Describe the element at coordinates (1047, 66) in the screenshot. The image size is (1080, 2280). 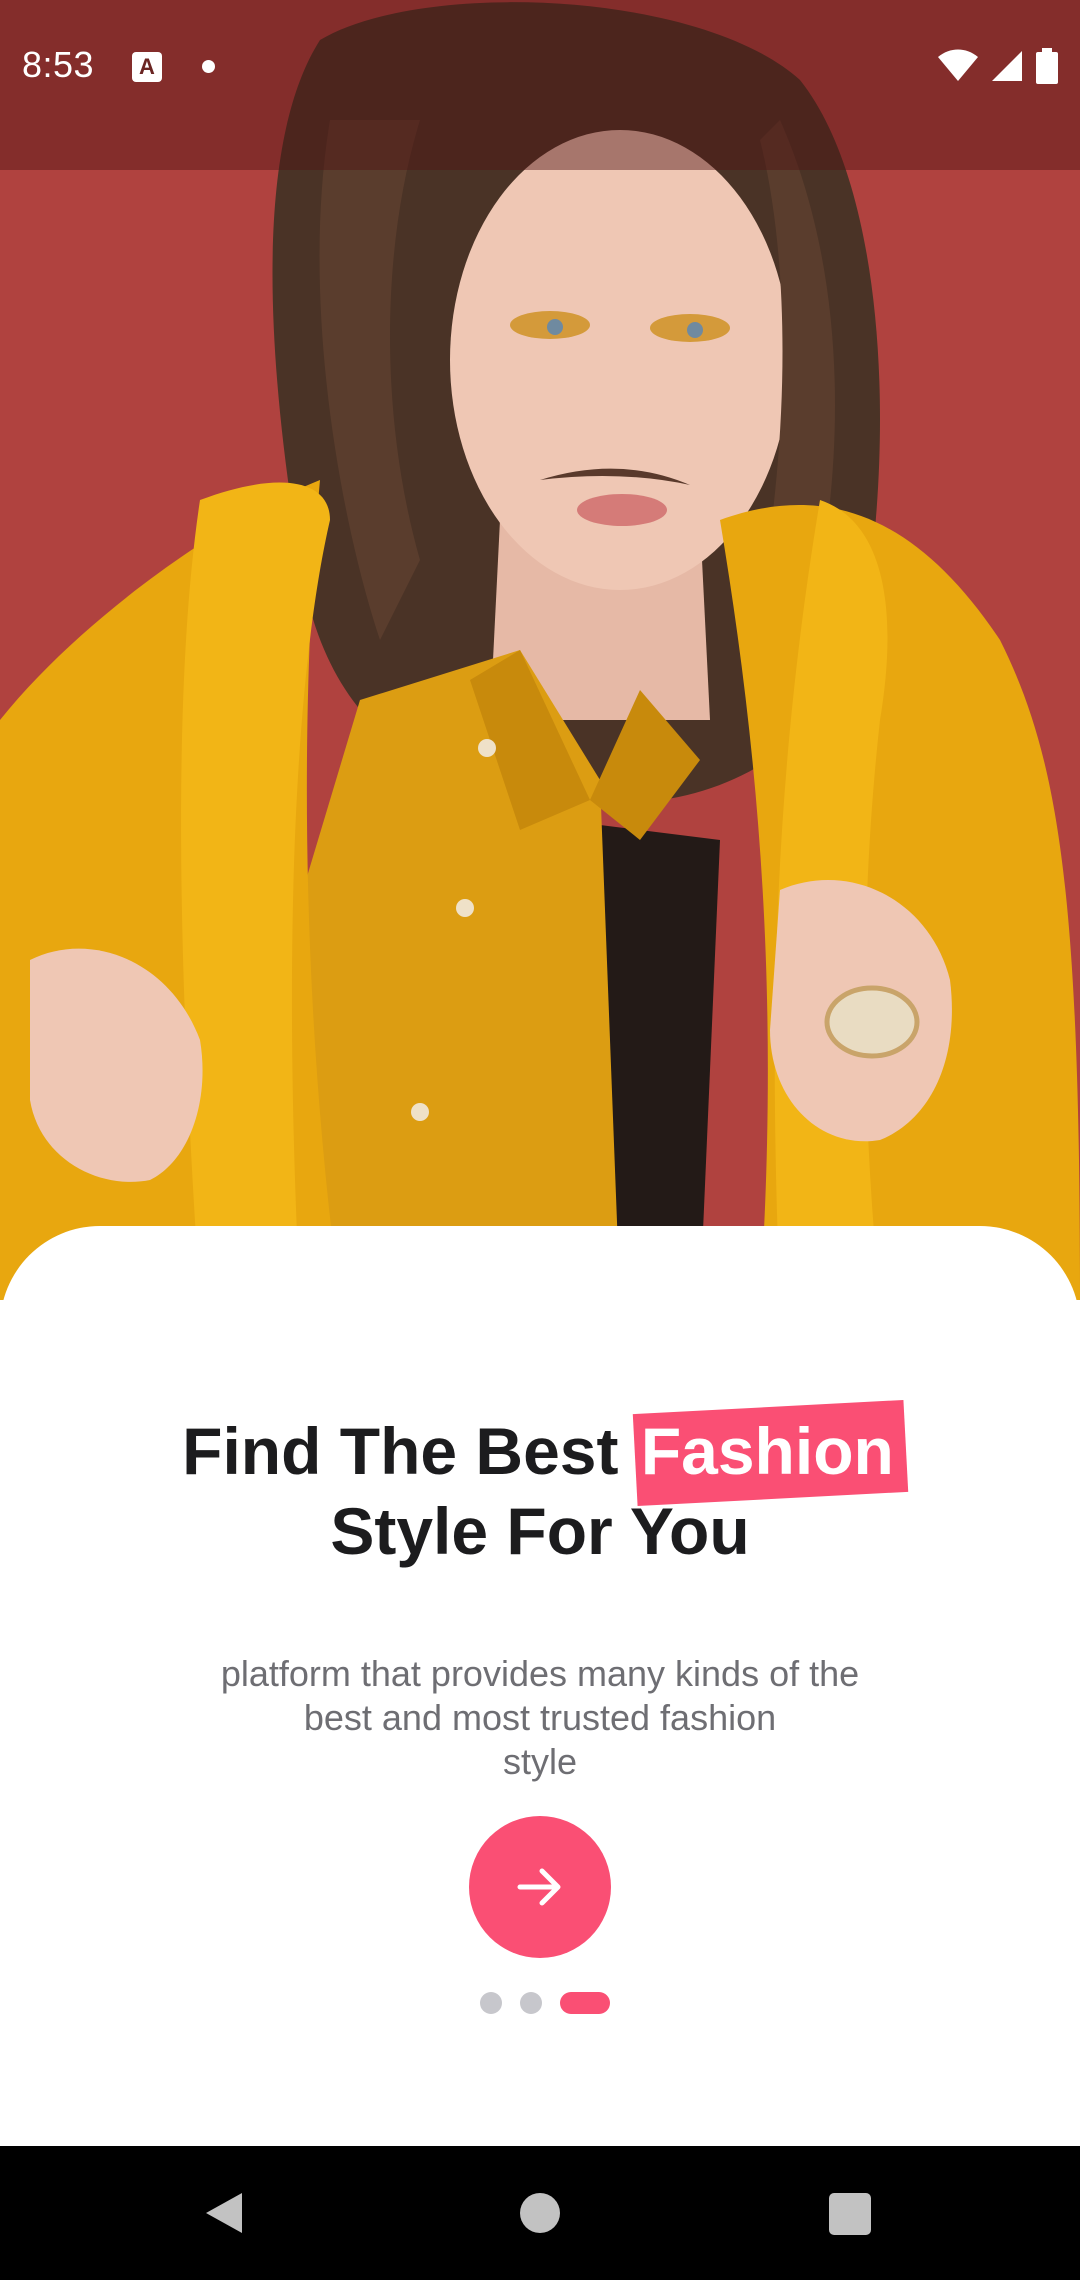
I see `battery-icon` at that location.